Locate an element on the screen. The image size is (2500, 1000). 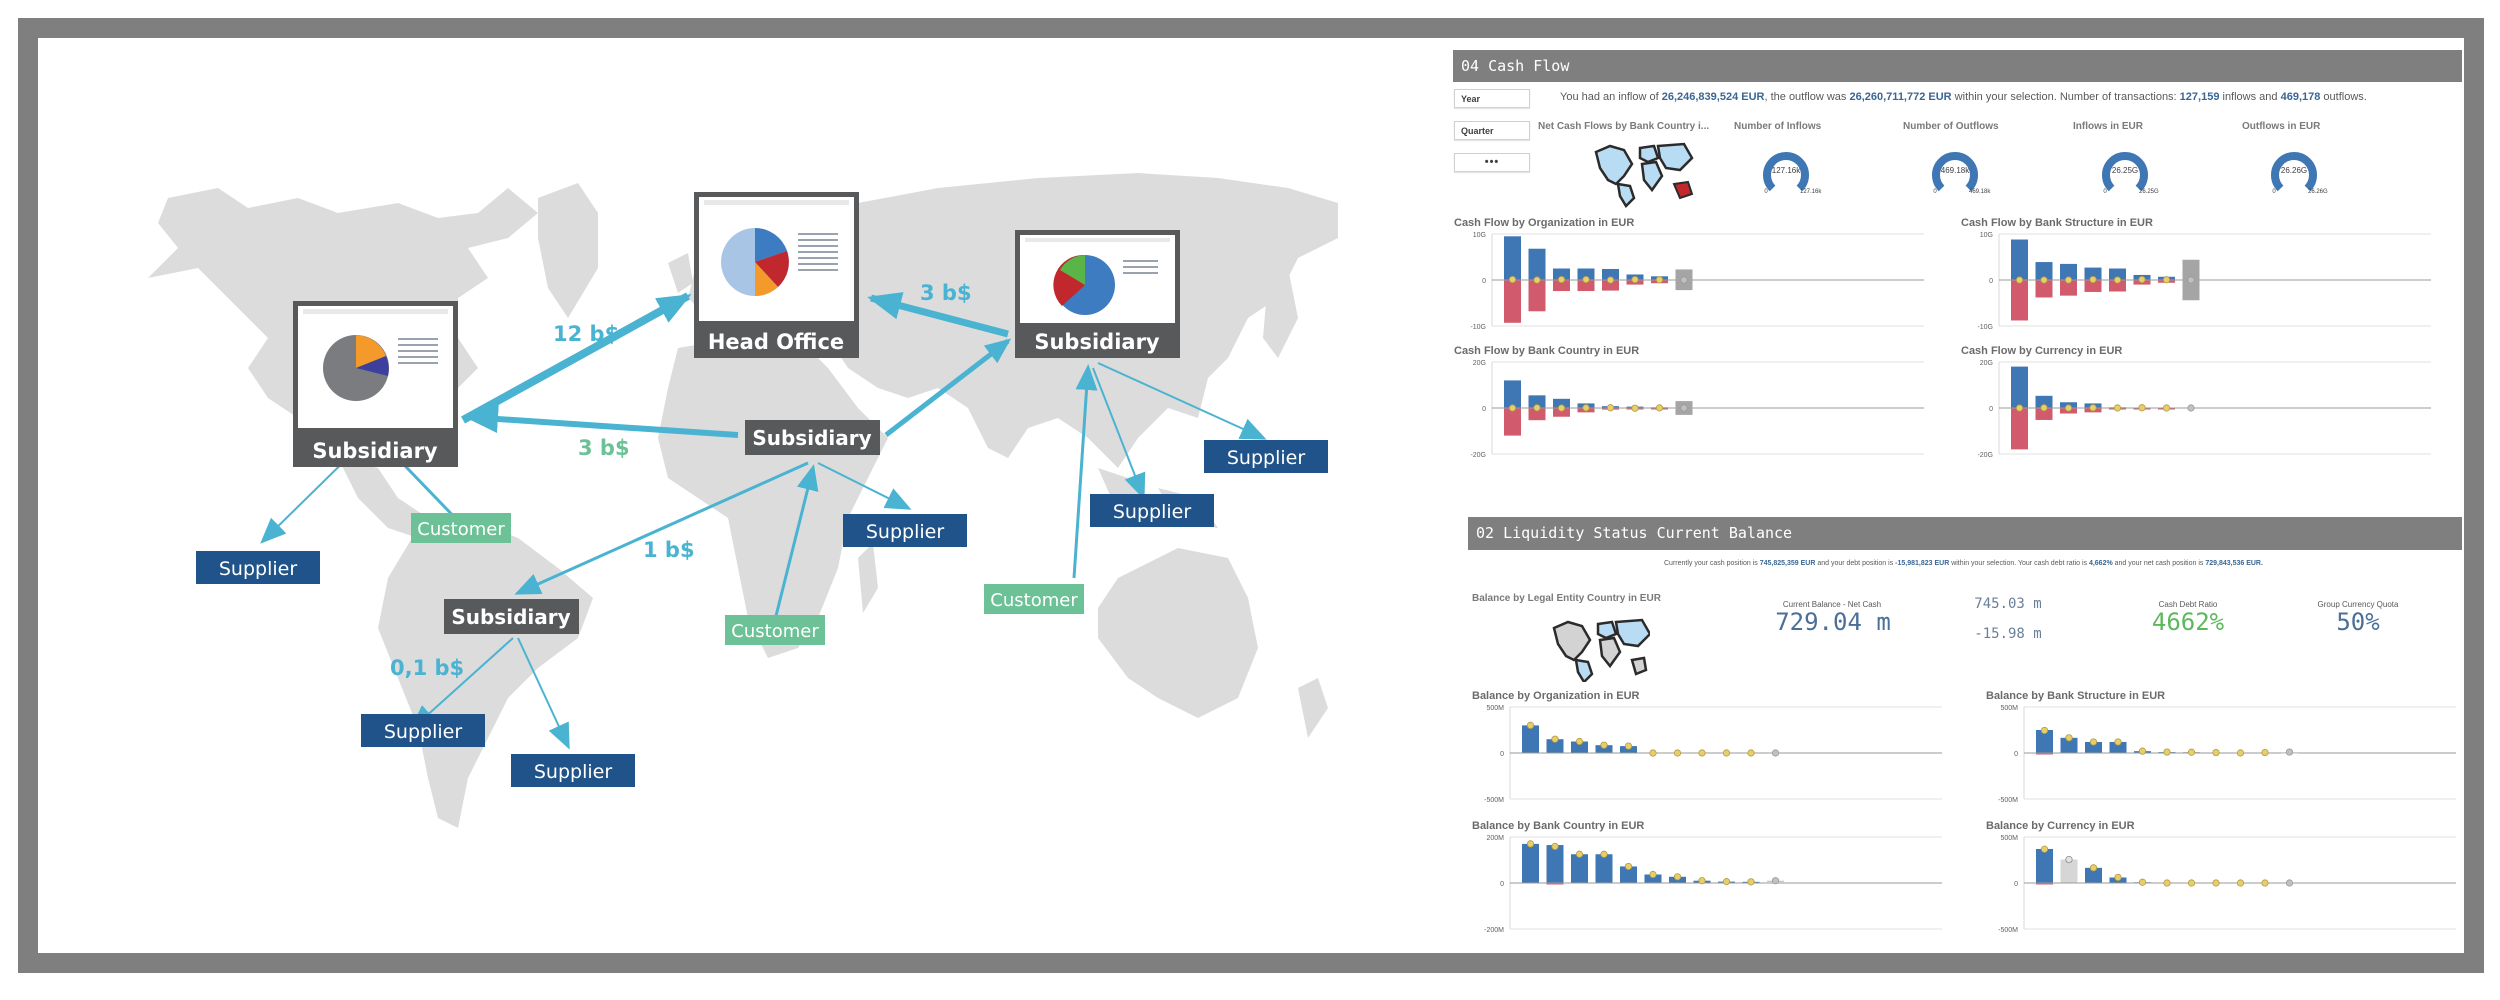
chart-balance-by-bank-country: 200M 0 -200M is located at coordinates (1712, 883).